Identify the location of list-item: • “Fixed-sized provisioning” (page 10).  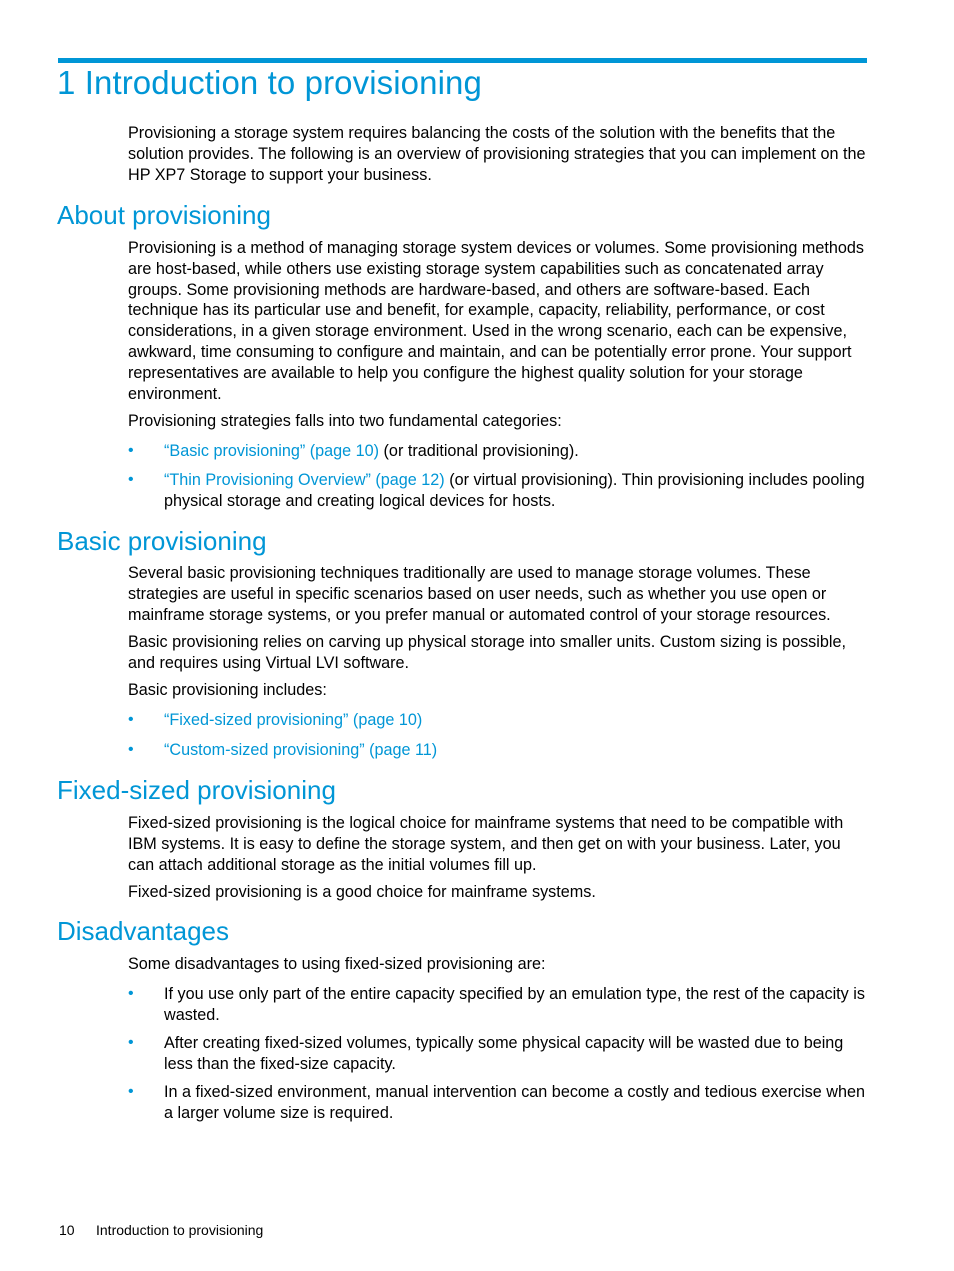
(499, 720).